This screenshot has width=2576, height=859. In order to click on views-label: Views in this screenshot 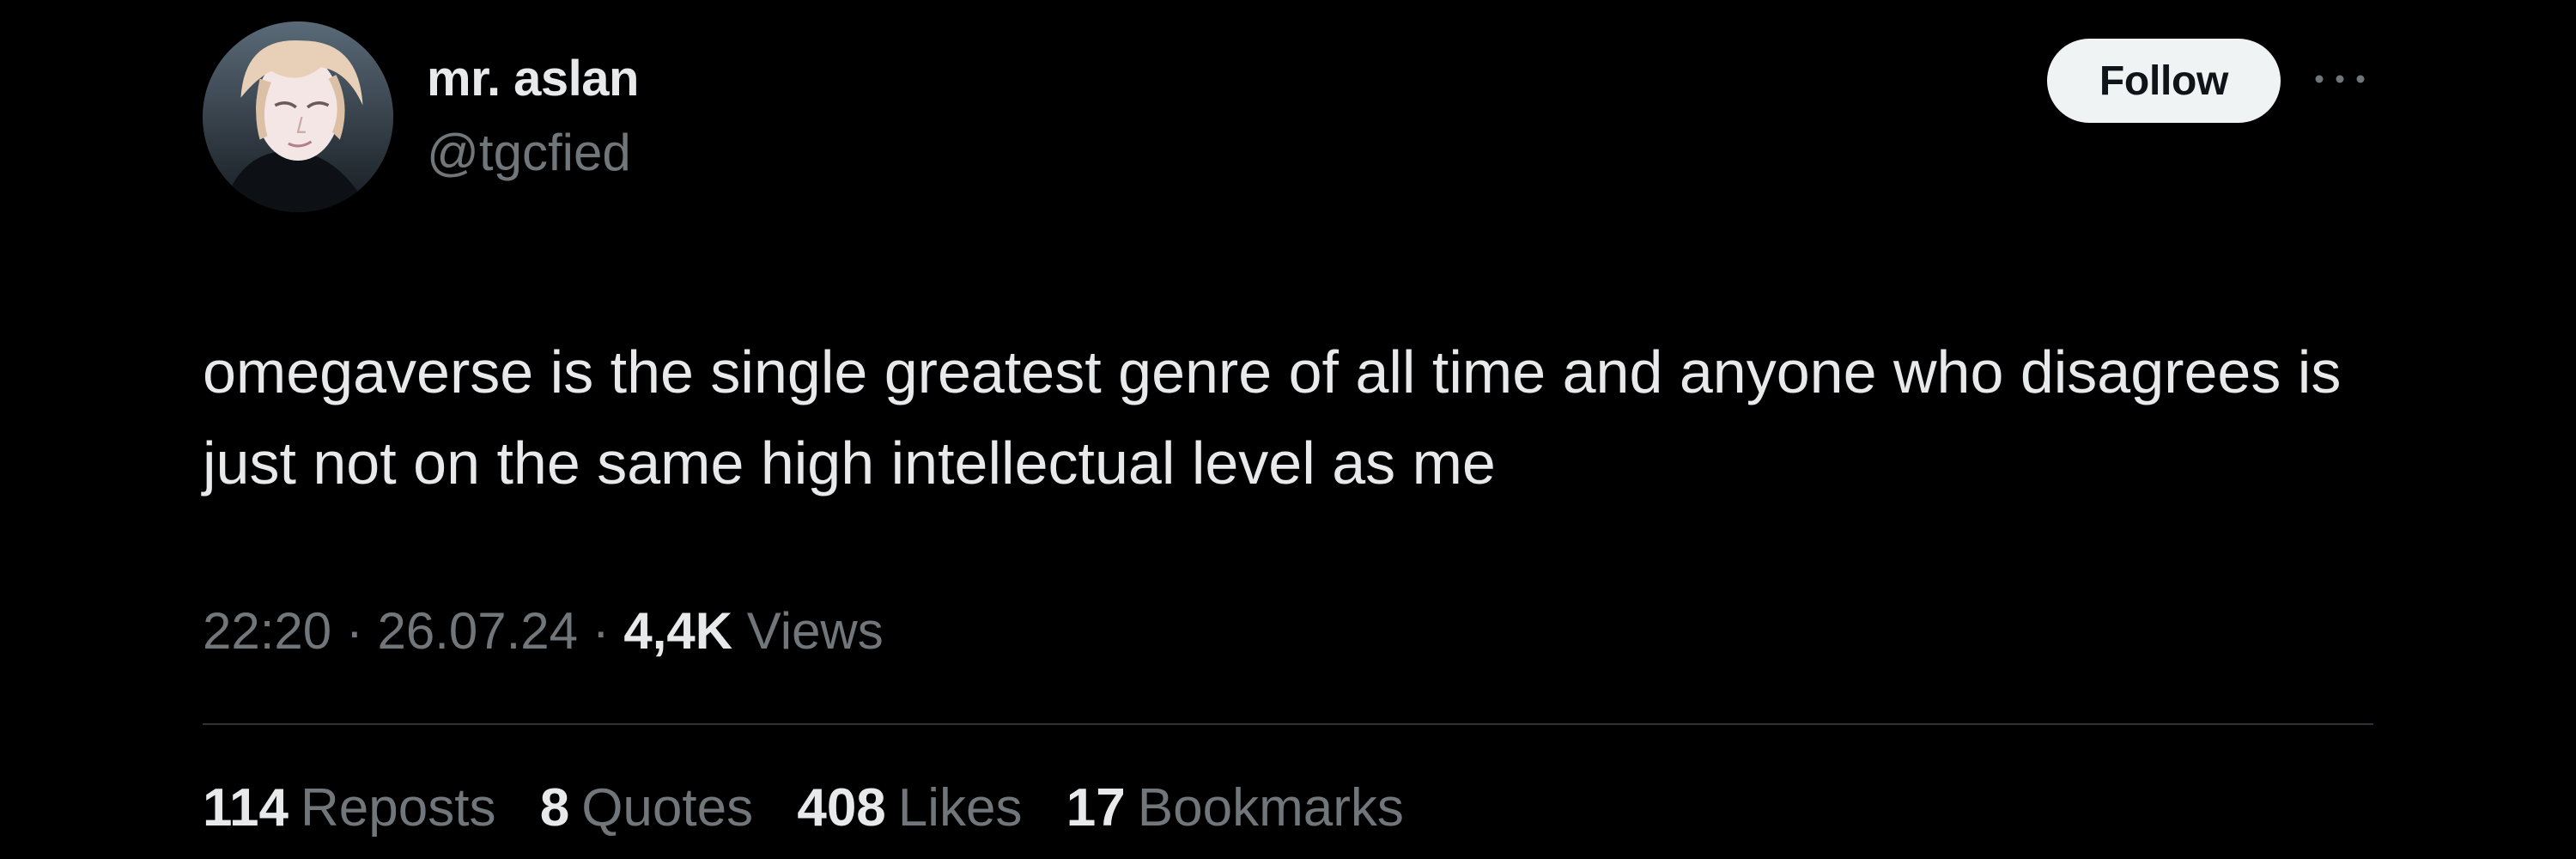, I will do `click(815, 631)`.